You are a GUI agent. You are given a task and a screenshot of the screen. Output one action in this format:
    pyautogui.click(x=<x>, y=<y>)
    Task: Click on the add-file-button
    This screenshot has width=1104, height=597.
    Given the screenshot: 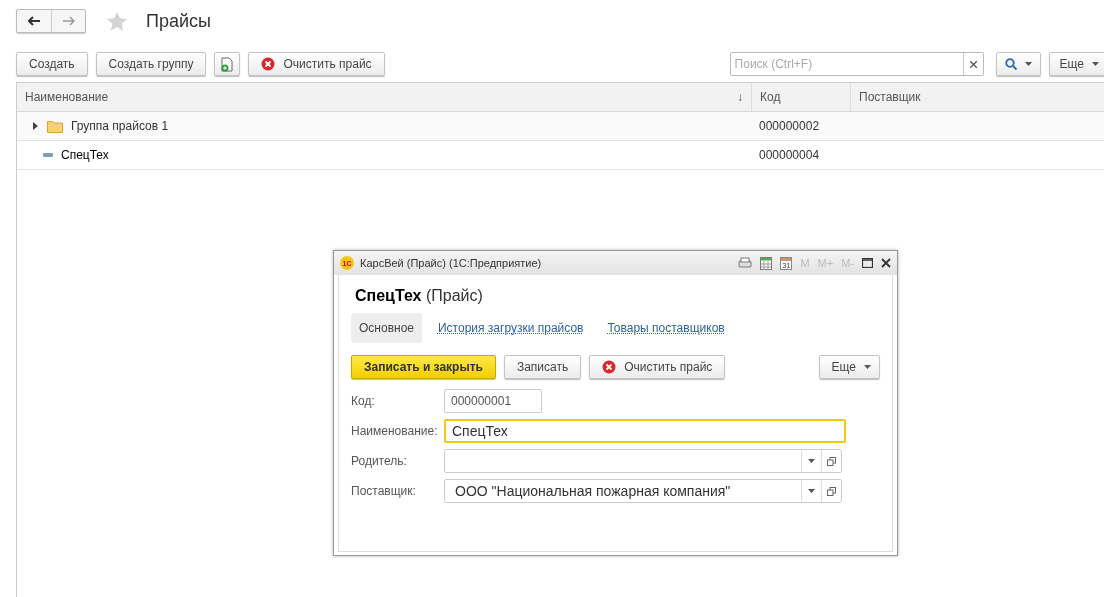 What is the action you would take?
    pyautogui.click(x=227, y=64)
    